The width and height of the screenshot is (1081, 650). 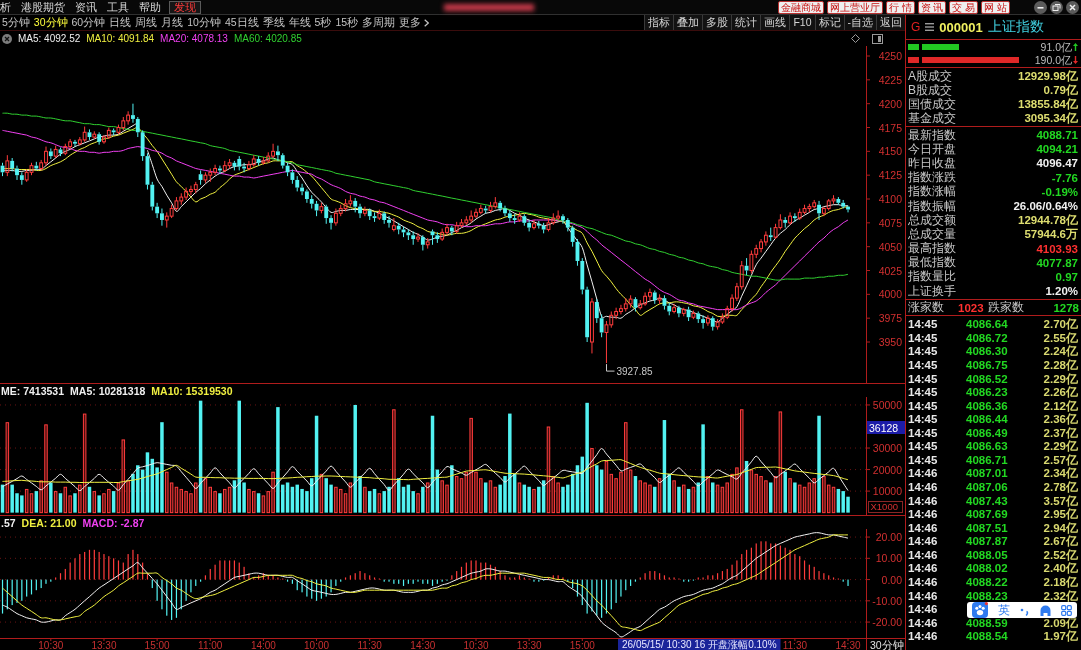 What do you see at coordinates (1053, 60) in the screenshot?
I see `flow-value: 190.0亿` at bounding box center [1053, 60].